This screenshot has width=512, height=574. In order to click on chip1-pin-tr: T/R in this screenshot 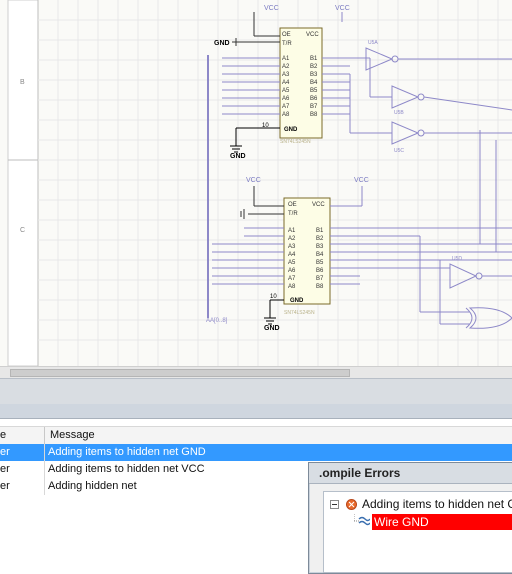, I will do `click(287, 44)`.